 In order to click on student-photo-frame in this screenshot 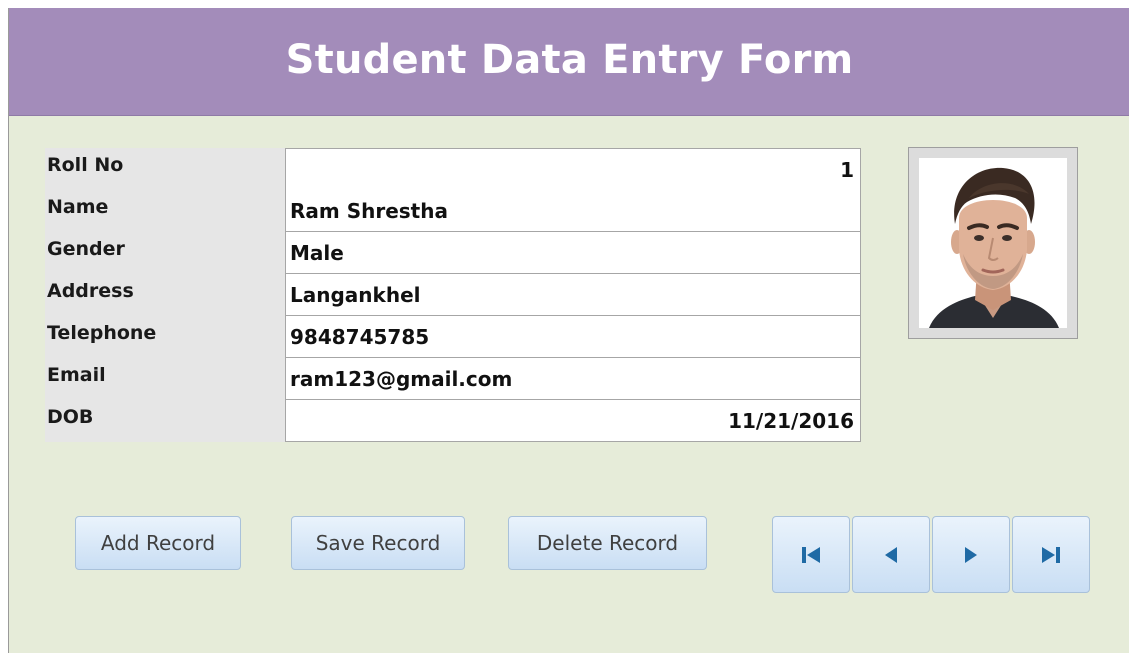, I will do `click(993, 243)`.